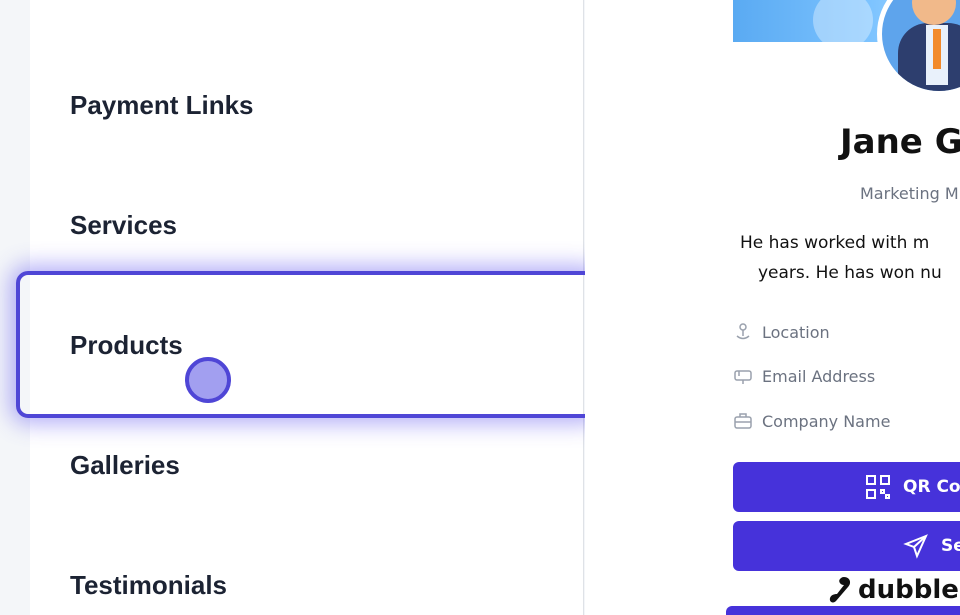 The image size is (960, 615). I want to click on brand-logo: dubble, so click(893, 590).